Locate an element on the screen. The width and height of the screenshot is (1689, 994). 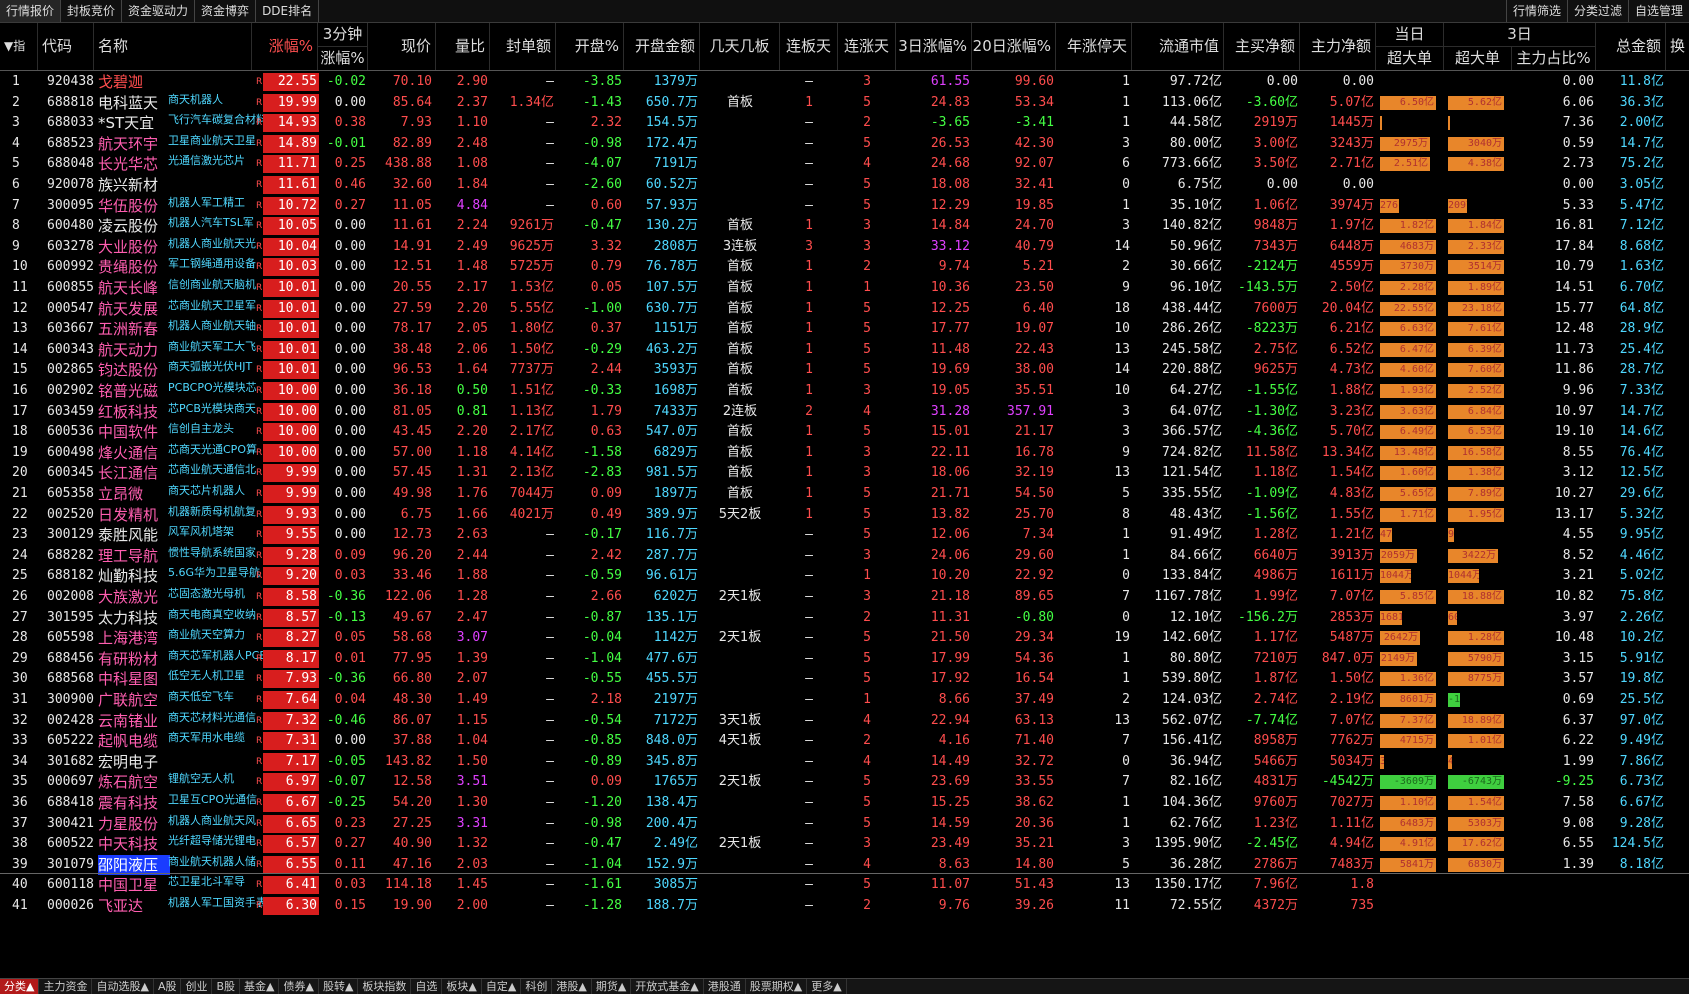
col-volume-ratio: 量比 is located at coordinates (463, 46).